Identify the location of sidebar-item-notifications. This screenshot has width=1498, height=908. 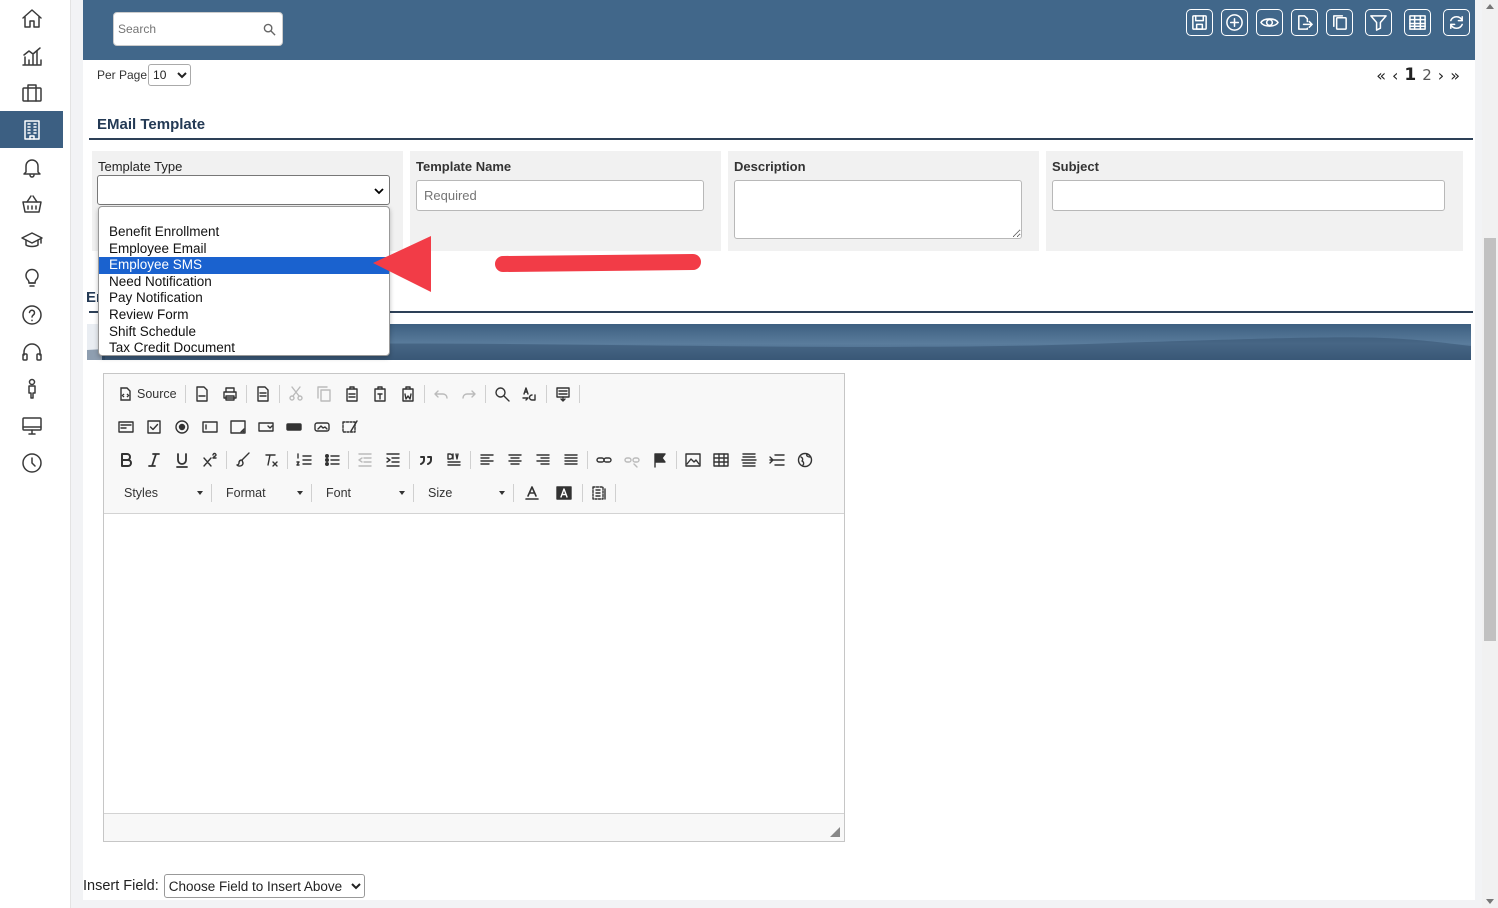
(31, 166).